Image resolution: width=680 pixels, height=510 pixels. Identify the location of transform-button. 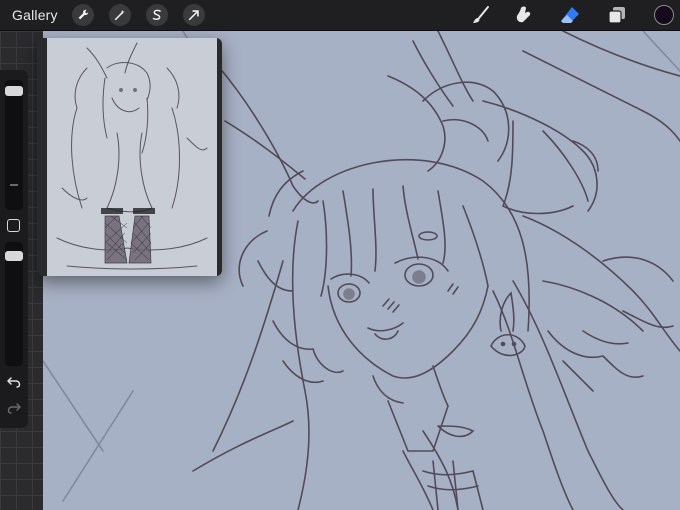
(193, 15).